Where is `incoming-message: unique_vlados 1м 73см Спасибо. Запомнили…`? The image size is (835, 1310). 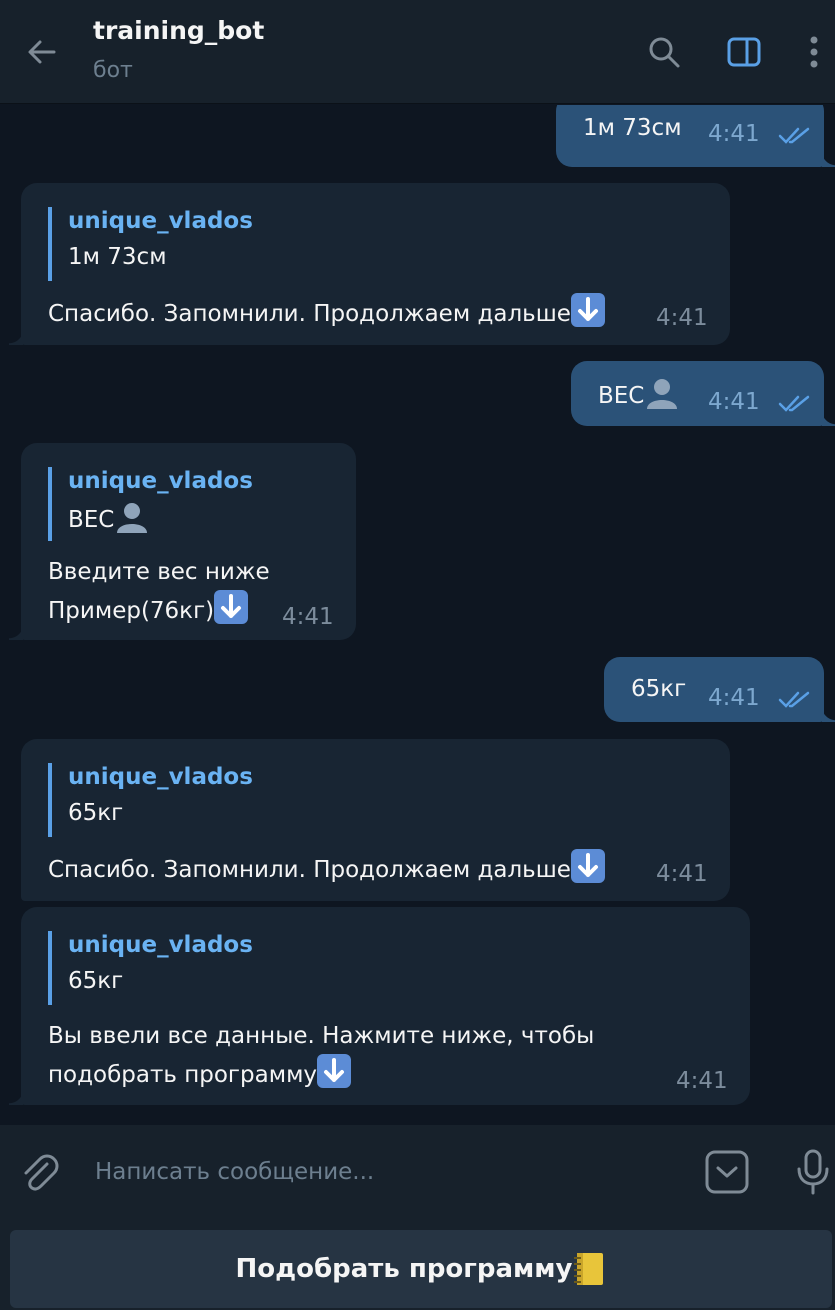
incoming-message: unique_vlados 1м 73см Спасибо. Запомнили… is located at coordinates (369, 264).